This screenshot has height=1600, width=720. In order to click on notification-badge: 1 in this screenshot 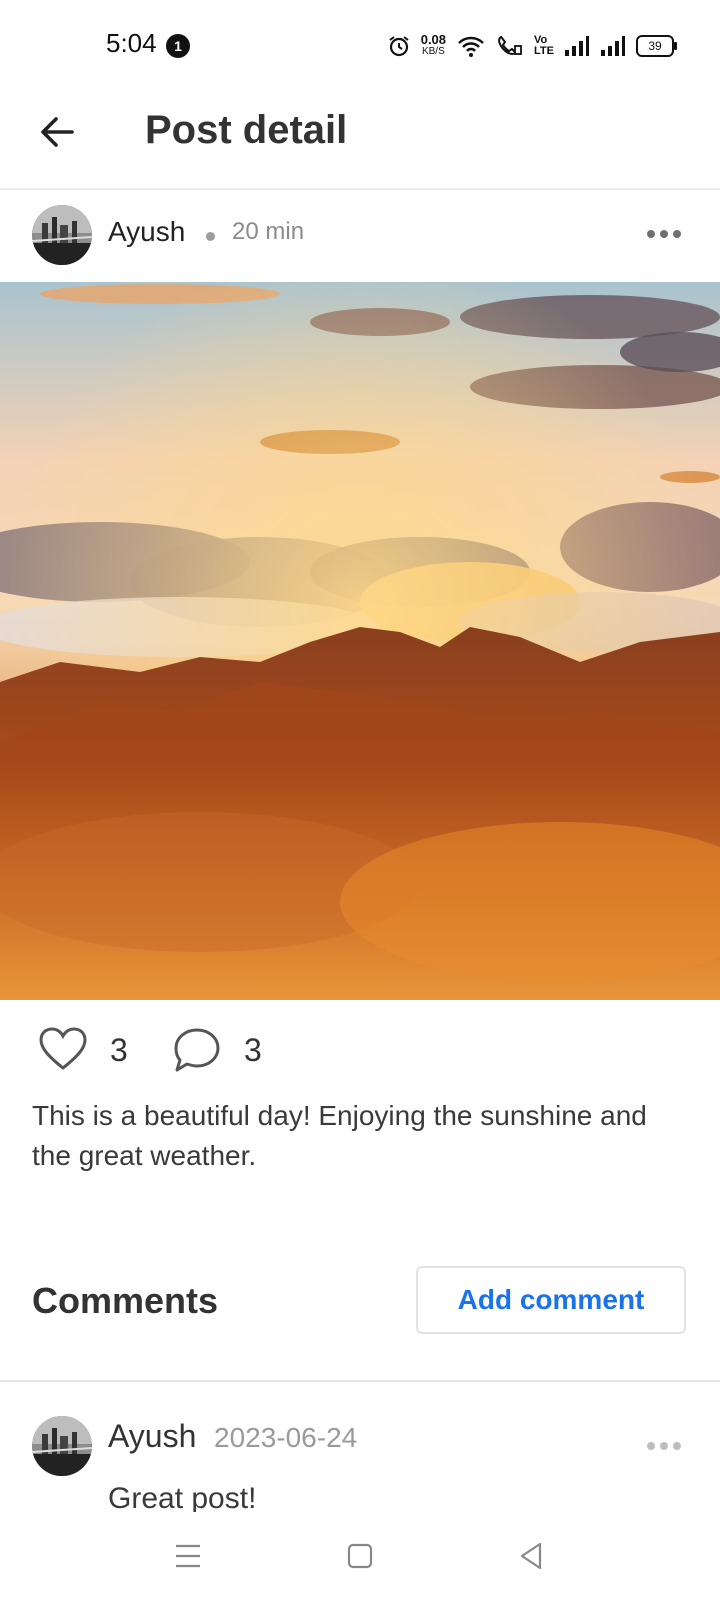, I will do `click(178, 46)`.